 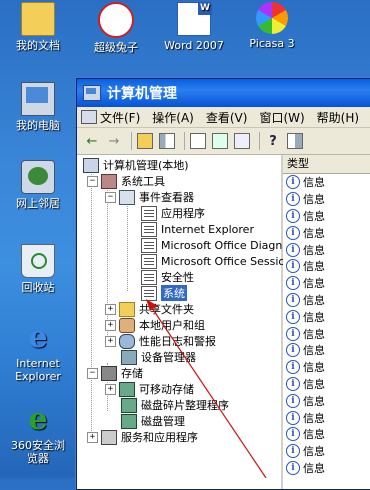 I want to click on annotation-arrow-head, so click(x=152, y=305).